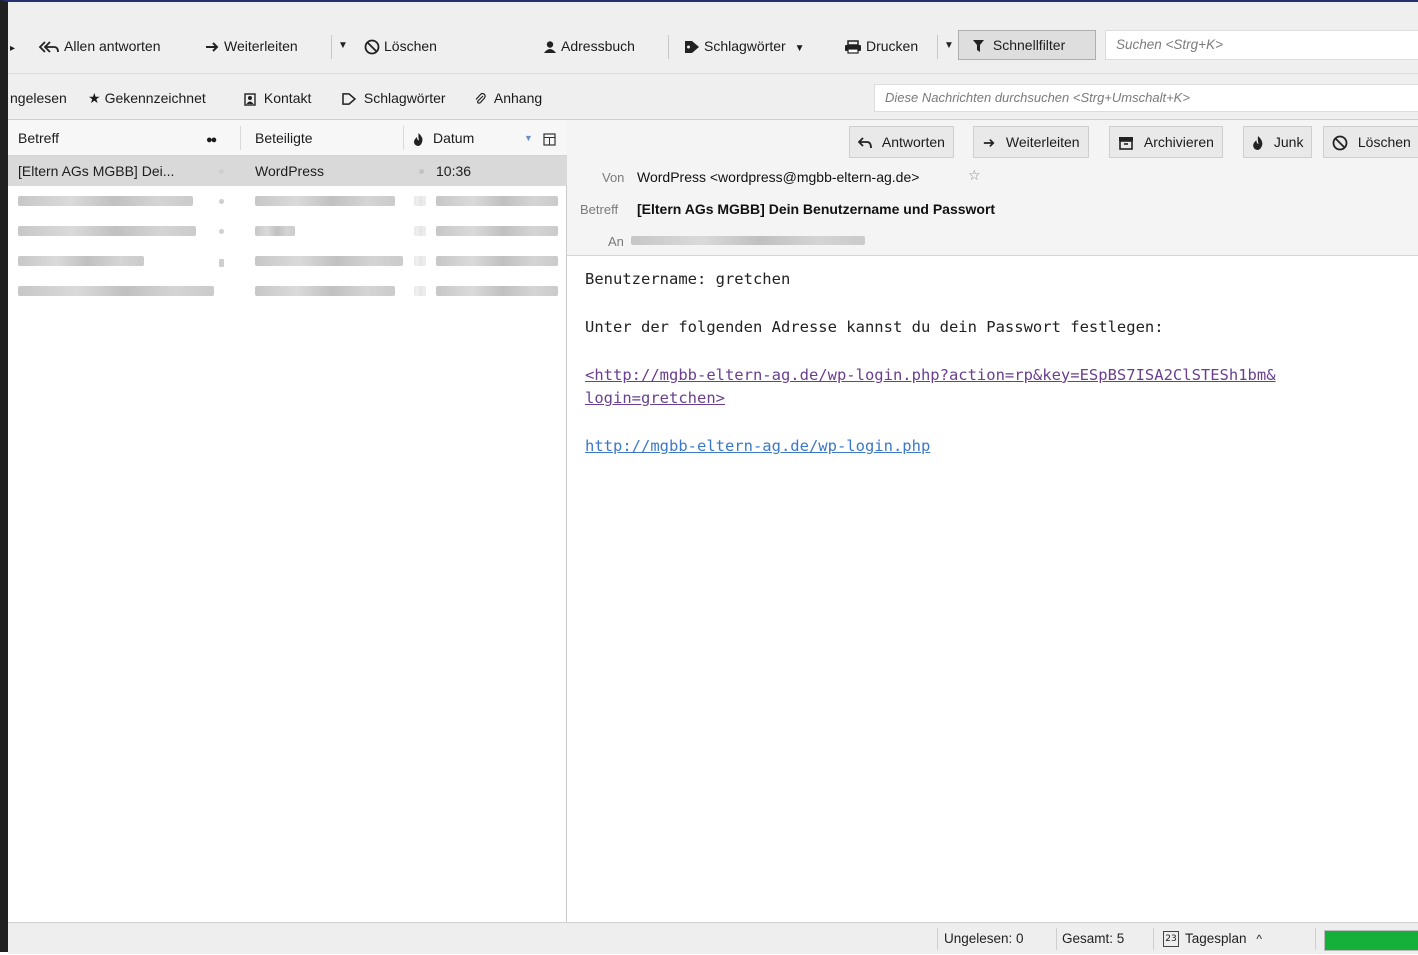 This screenshot has height=955, width=1418. I want to click on contact-icon, so click(252, 98).